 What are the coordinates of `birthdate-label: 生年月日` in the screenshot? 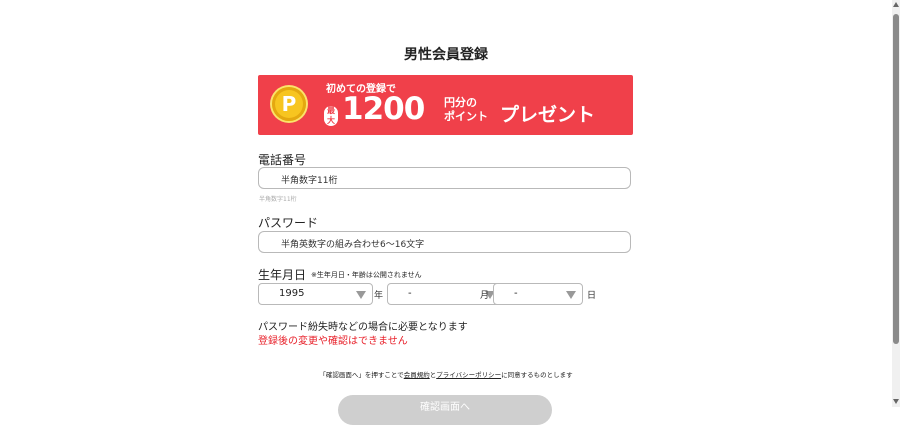 It's located at (282, 275).